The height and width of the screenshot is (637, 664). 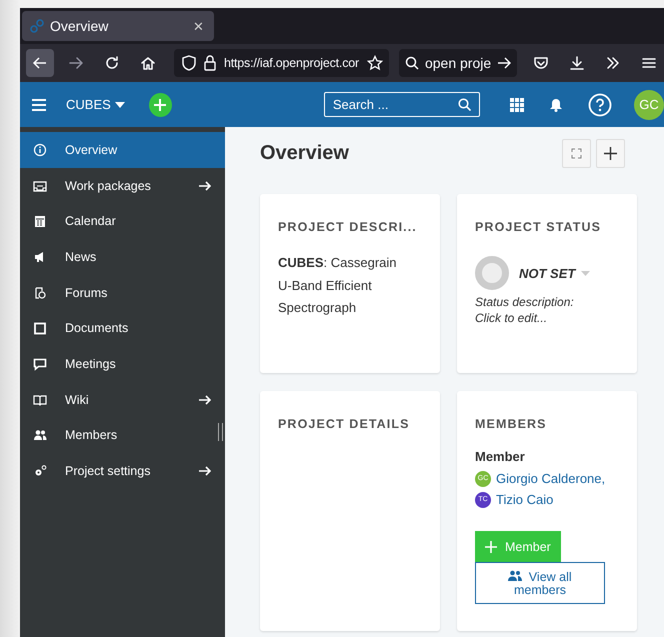 I want to click on add-button, so click(x=160, y=104).